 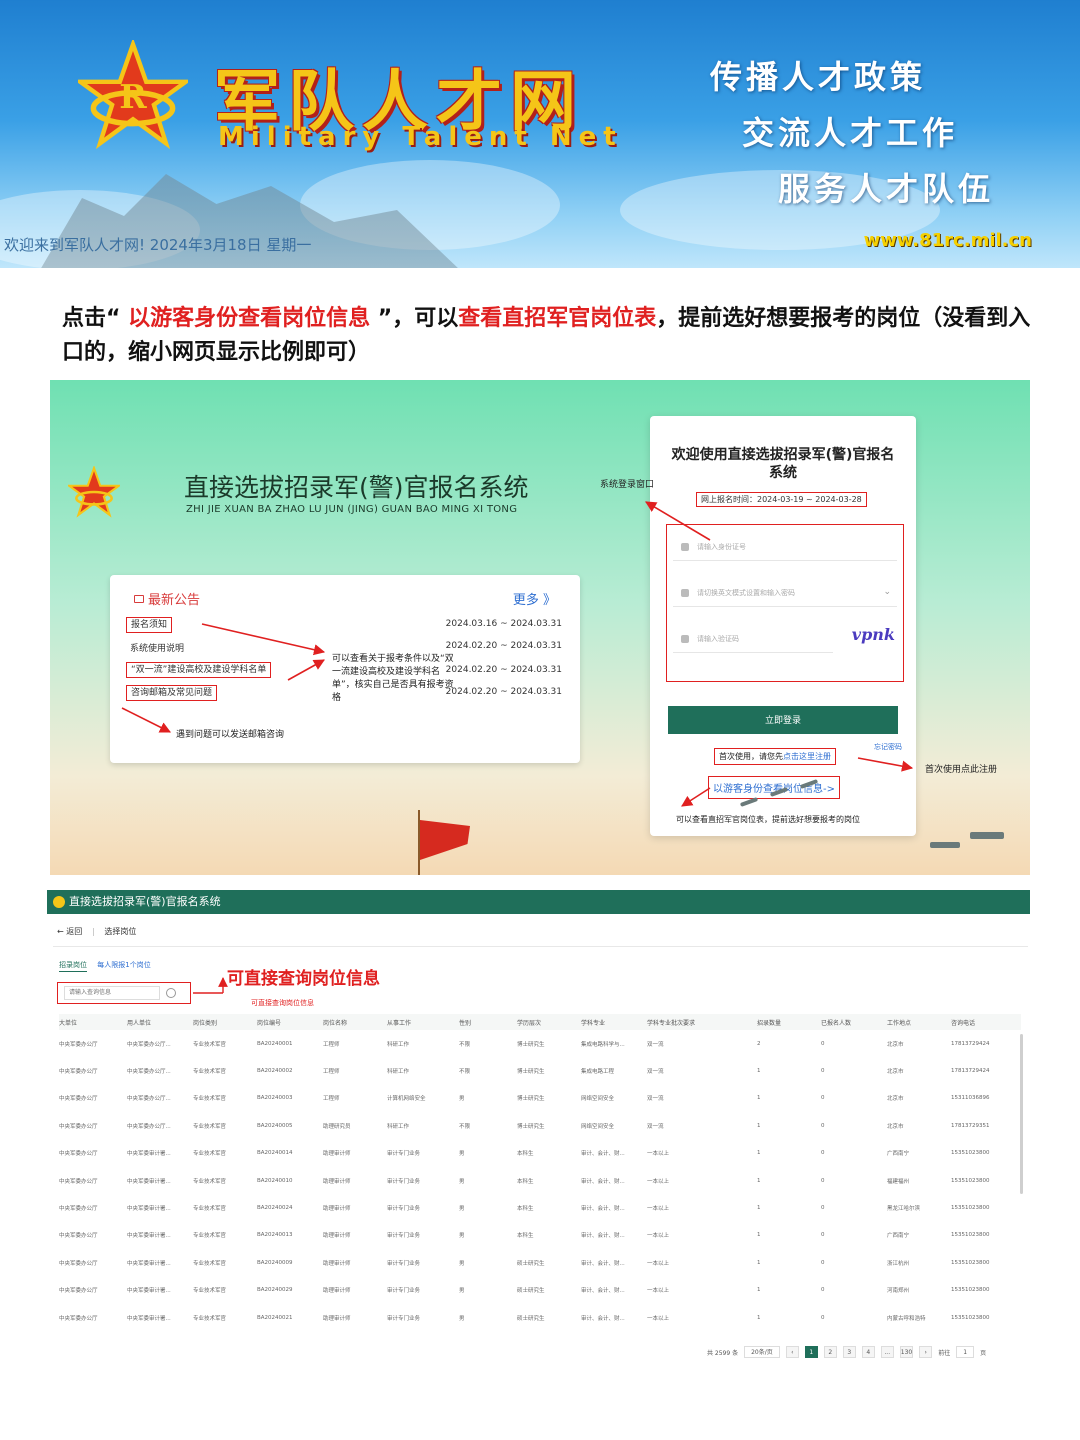 What do you see at coordinates (112, 993) in the screenshot?
I see `search-input` at bounding box center [112, 993].